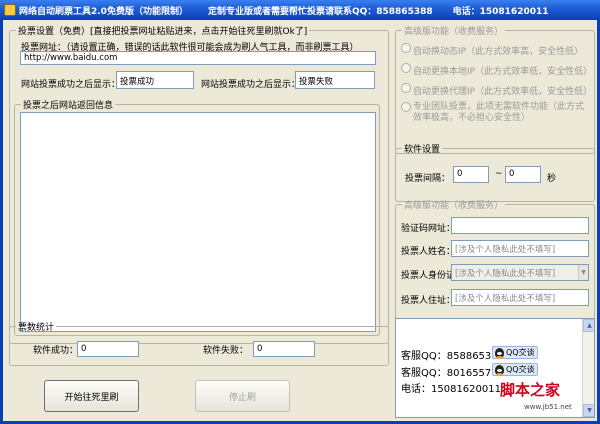  I want to click on qq-chat-button-2: QQ交谈, so click(515, 369).